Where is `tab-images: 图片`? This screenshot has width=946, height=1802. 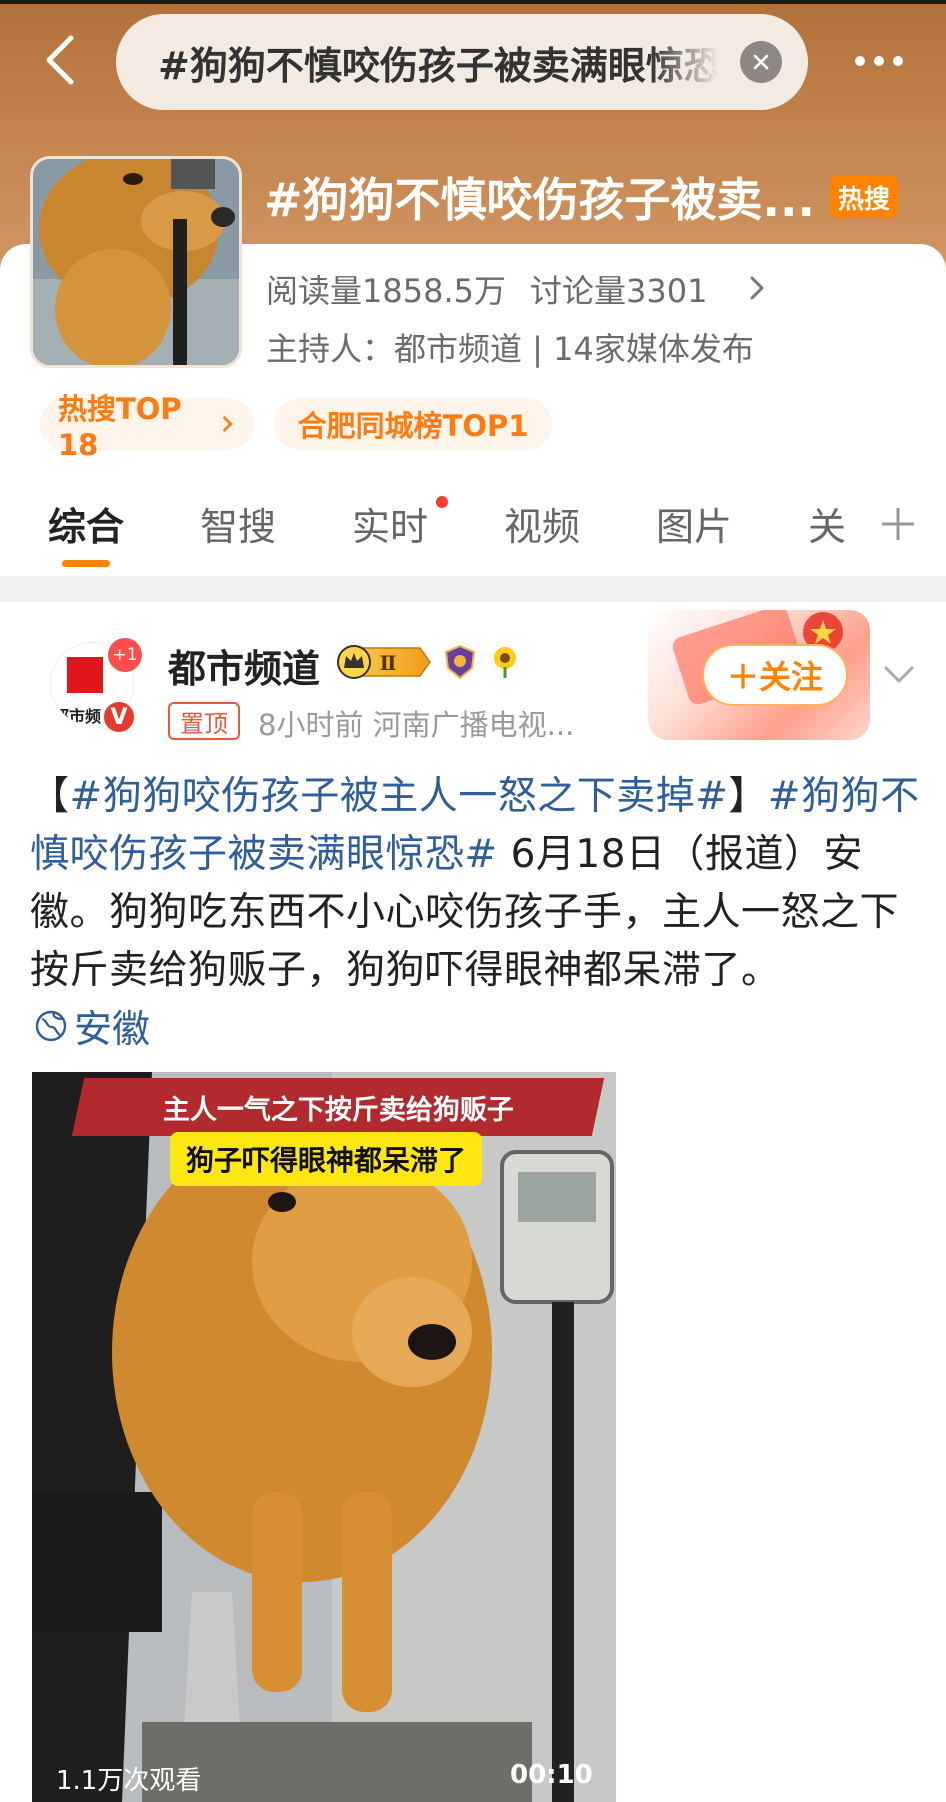 tab-images: 图片 is located at coordinates (694, 523).